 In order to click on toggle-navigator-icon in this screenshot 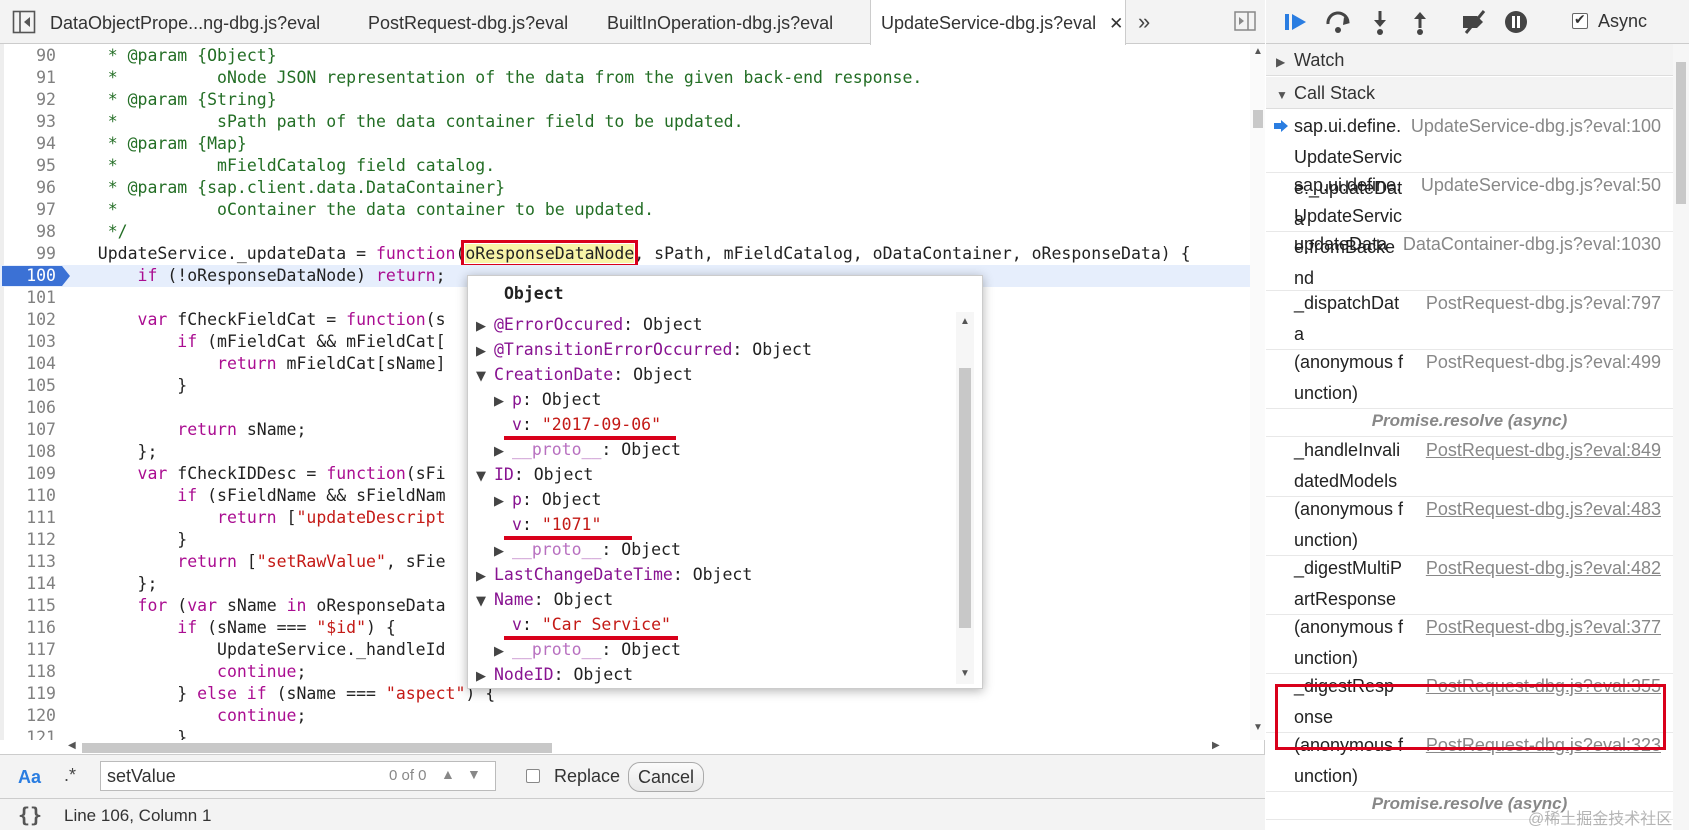, I will do `click(24, 22)`.